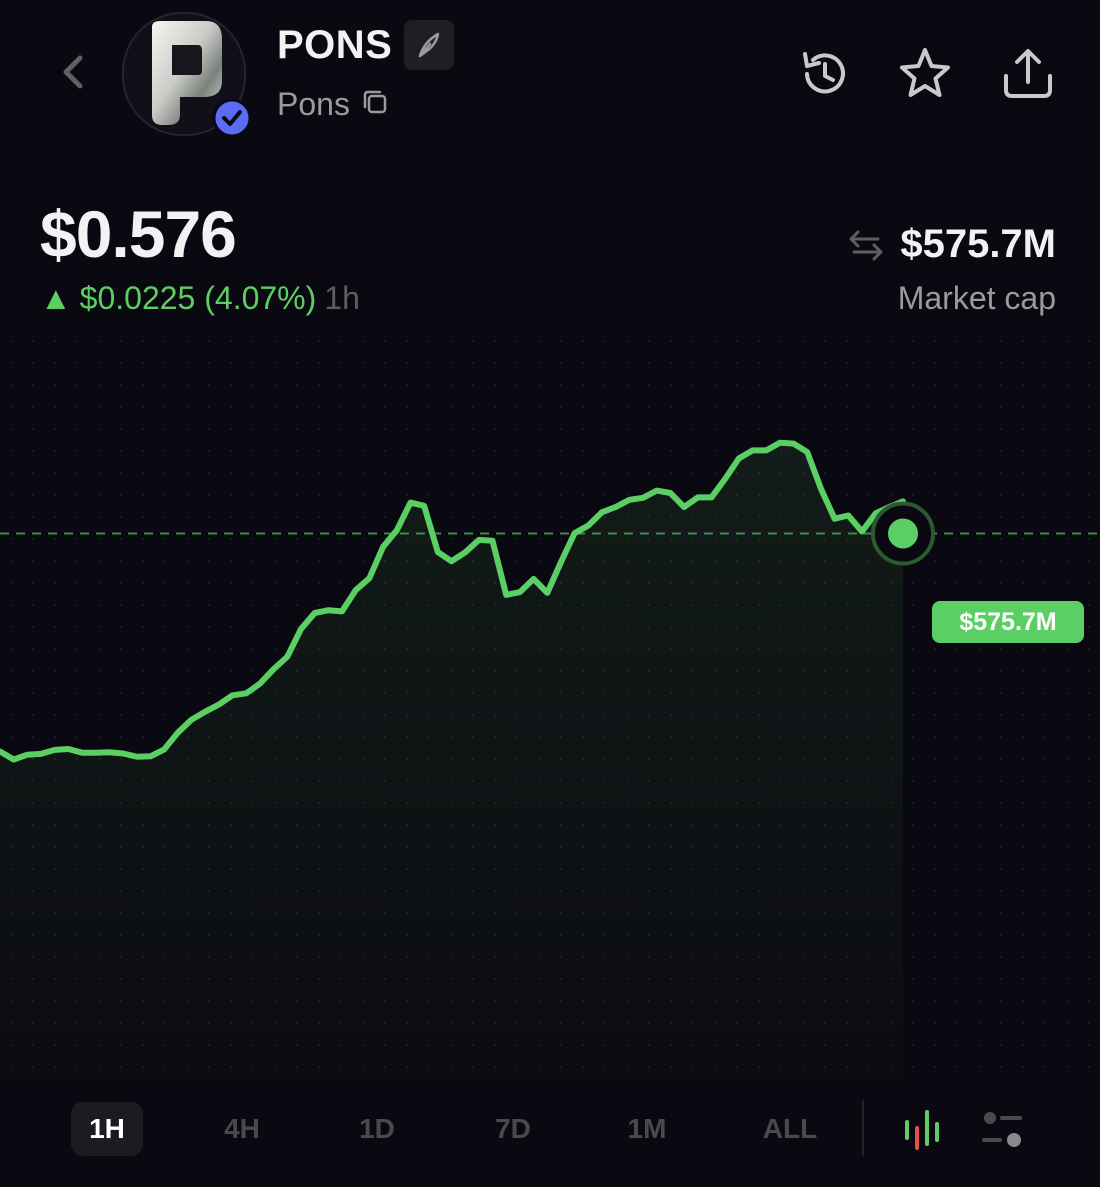 This screenshot has width=1100, height=1187. I want to click on coin-avatar, so click(187, 75).